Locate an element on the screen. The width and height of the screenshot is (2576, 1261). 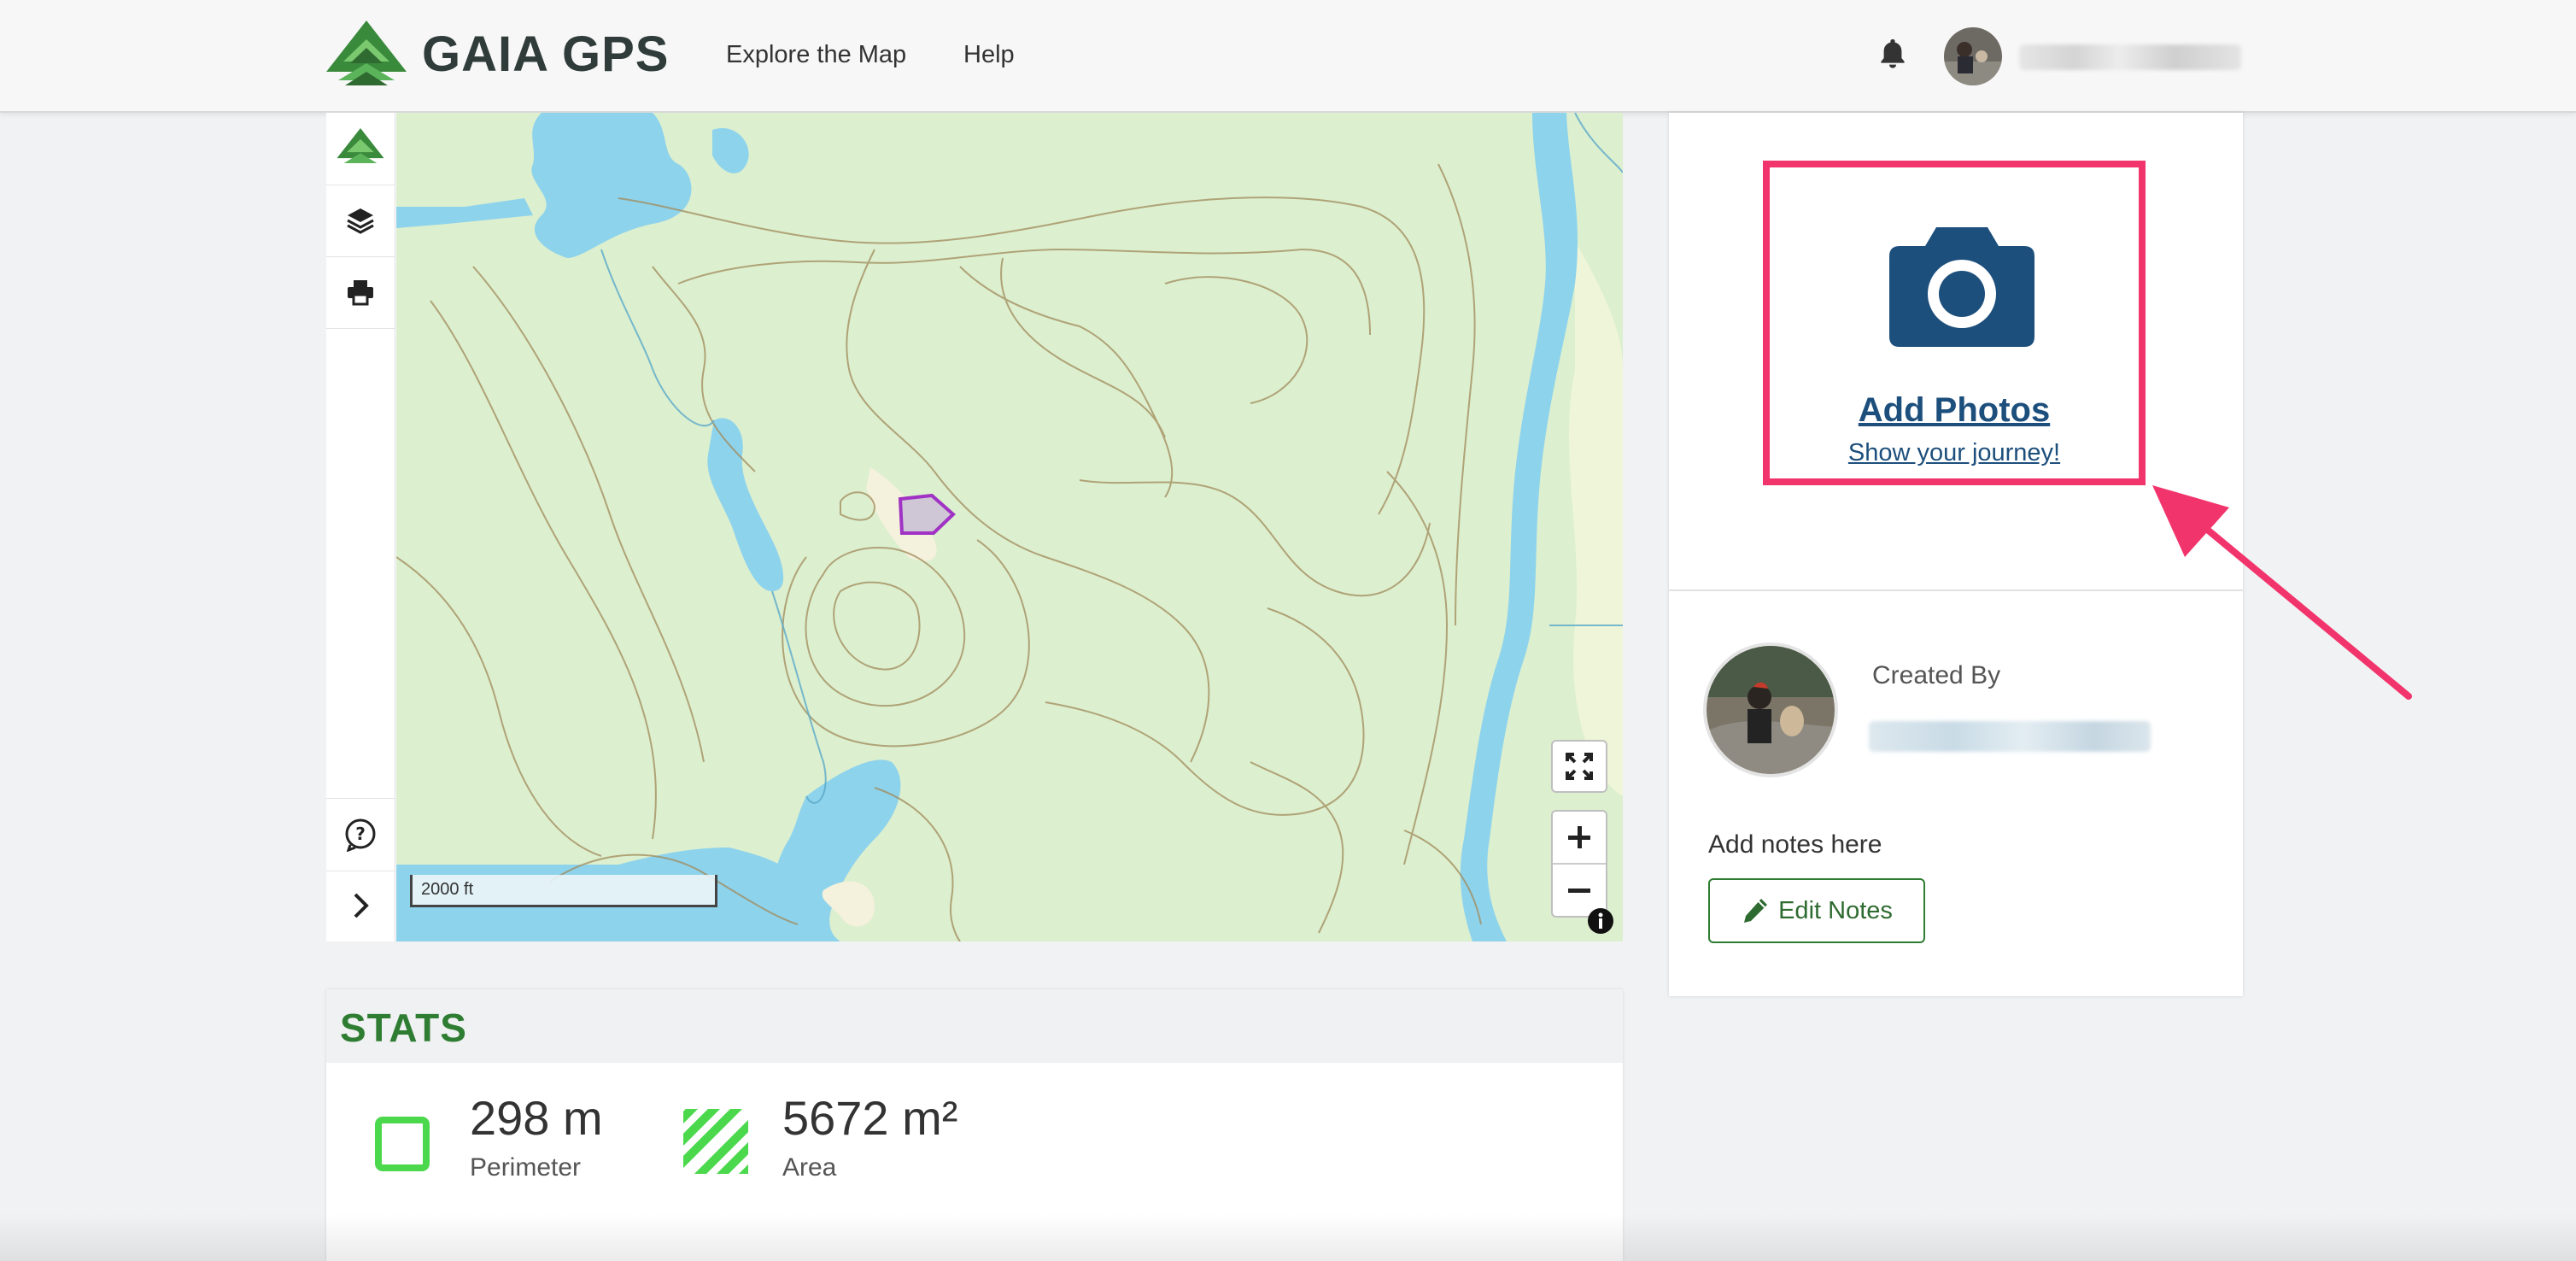
map-toolbar: ? is located at coordinates (360, 527).